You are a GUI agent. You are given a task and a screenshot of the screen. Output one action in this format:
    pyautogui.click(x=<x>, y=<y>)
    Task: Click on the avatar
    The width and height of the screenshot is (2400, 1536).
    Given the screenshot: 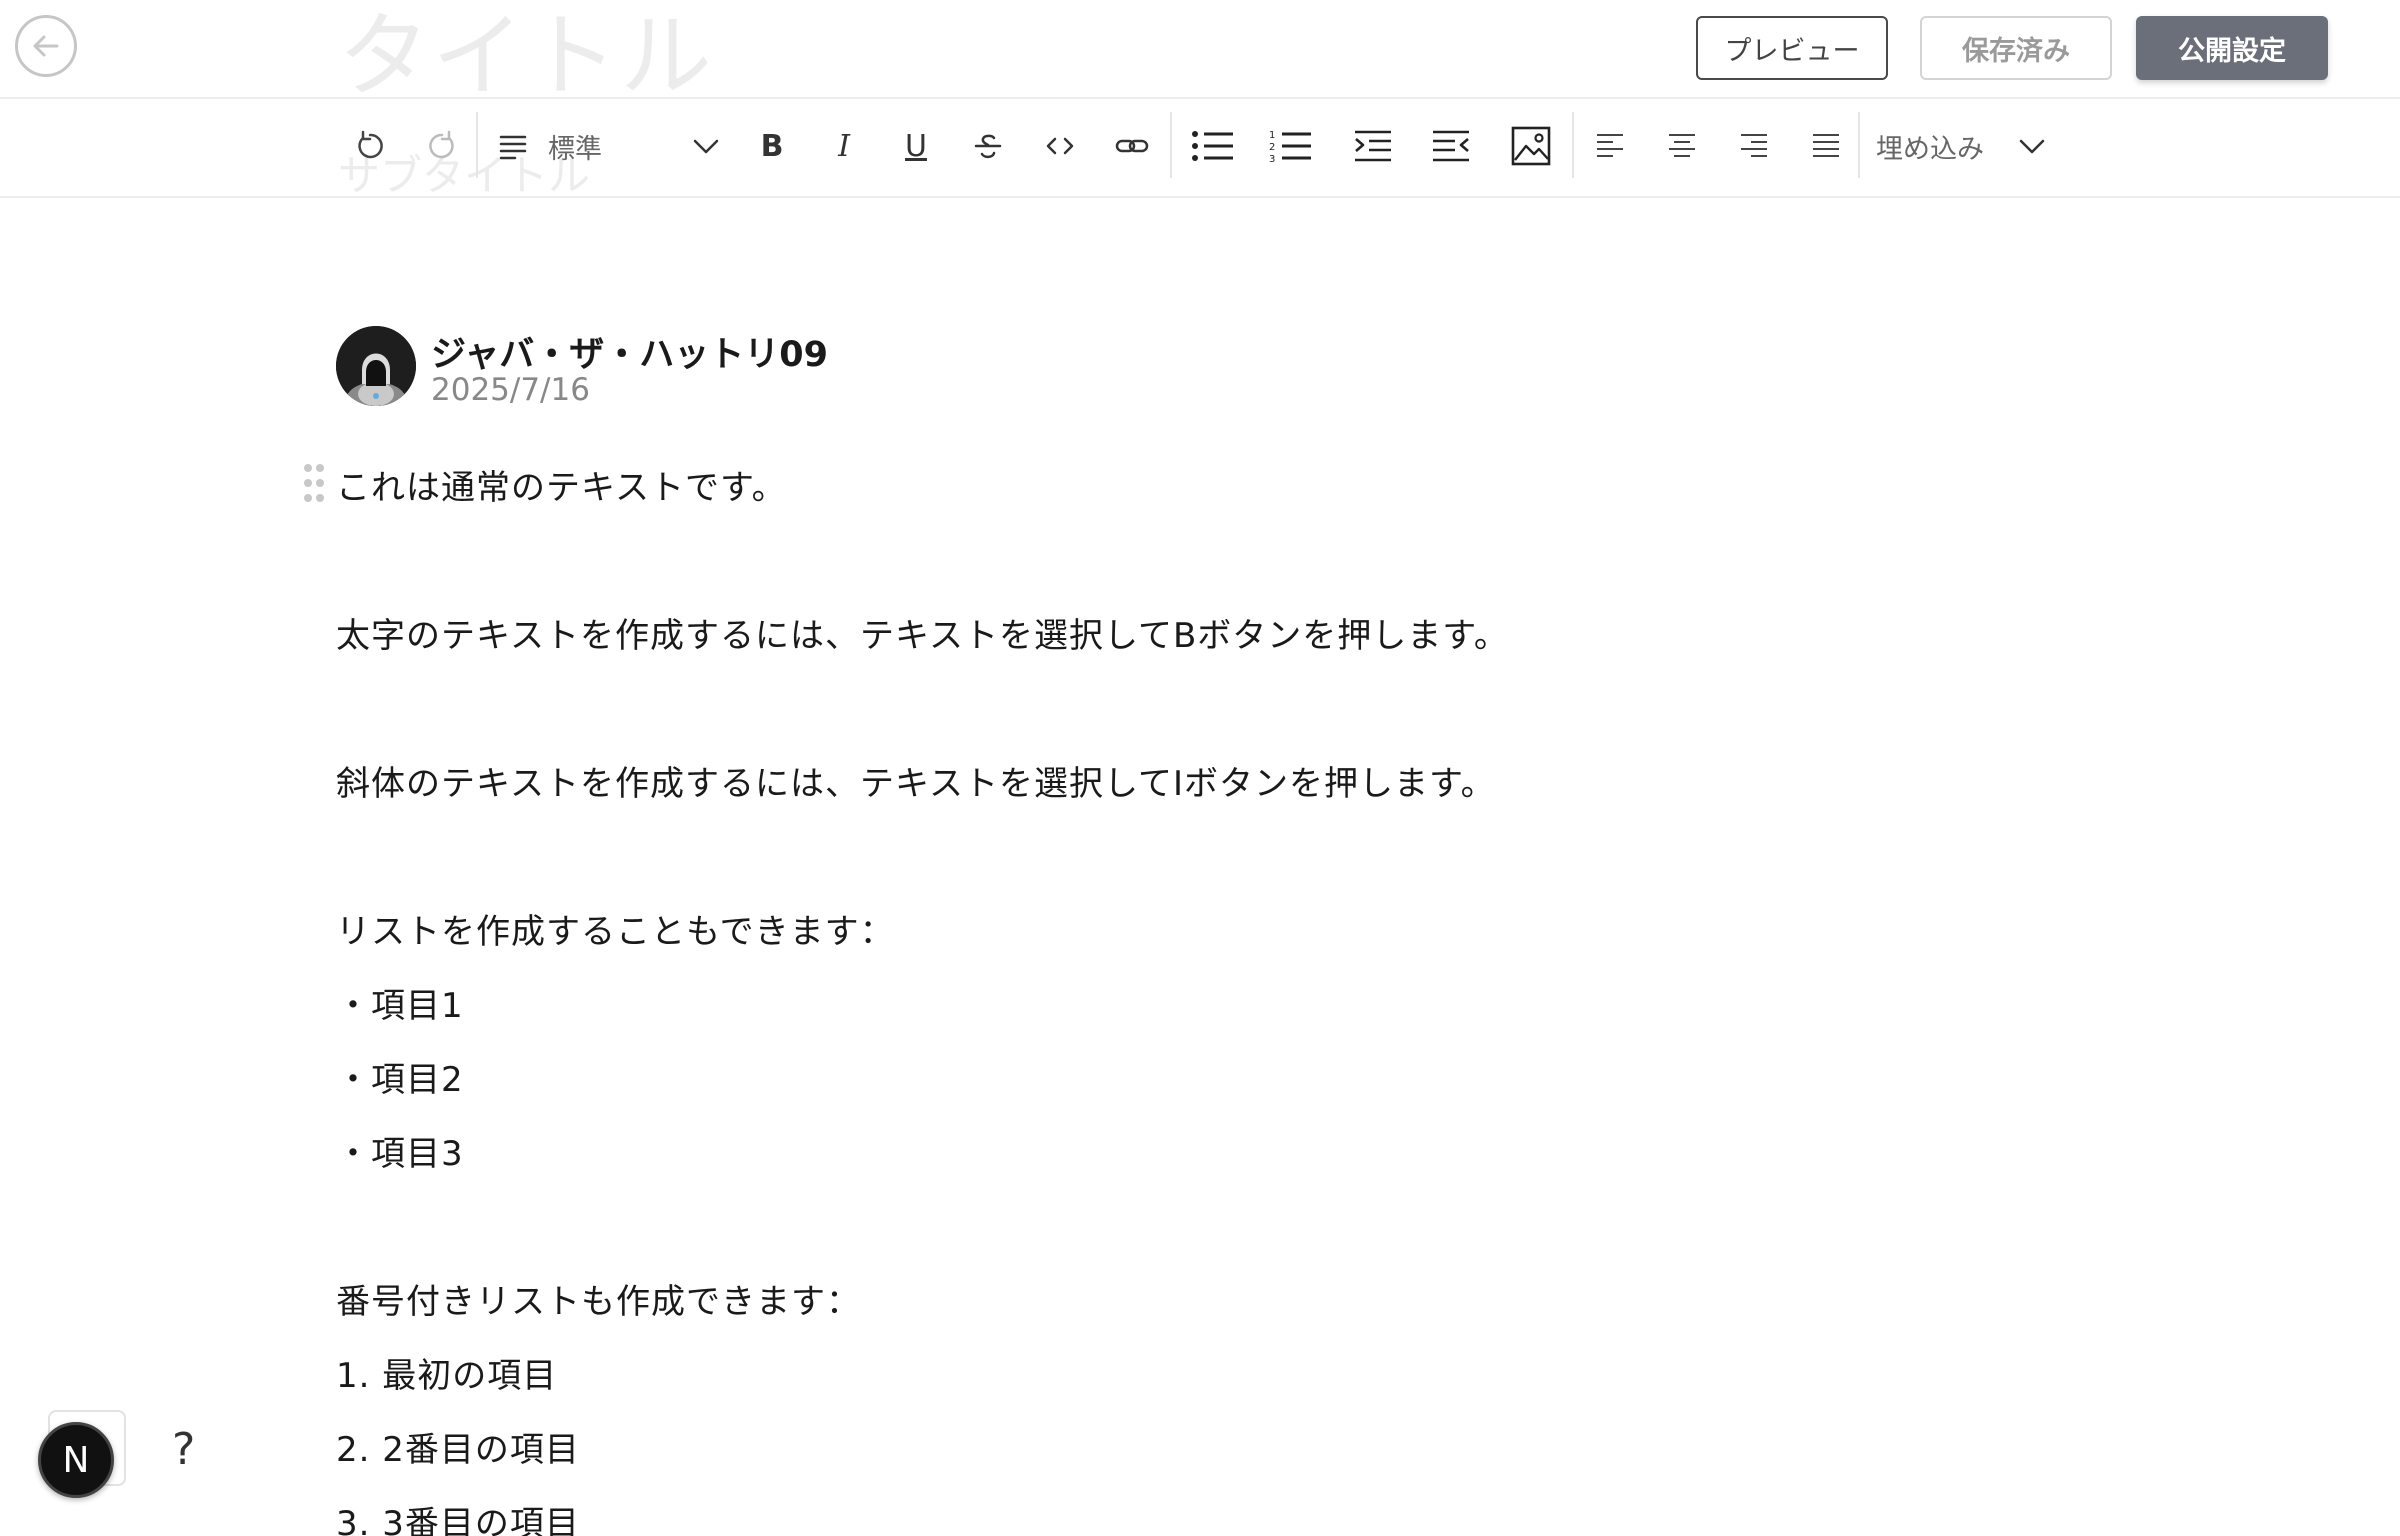 What is the action you would take?
    pyautogui.click(x=376, y=366)
    